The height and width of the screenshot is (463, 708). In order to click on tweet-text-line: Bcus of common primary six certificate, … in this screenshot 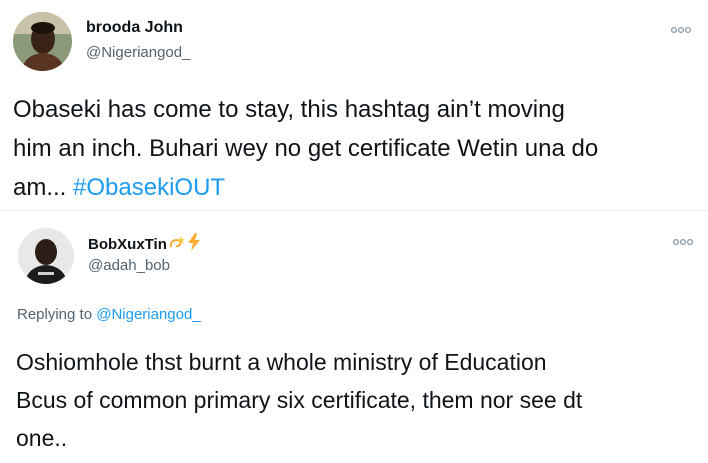, I will do `click(299, 400)`.